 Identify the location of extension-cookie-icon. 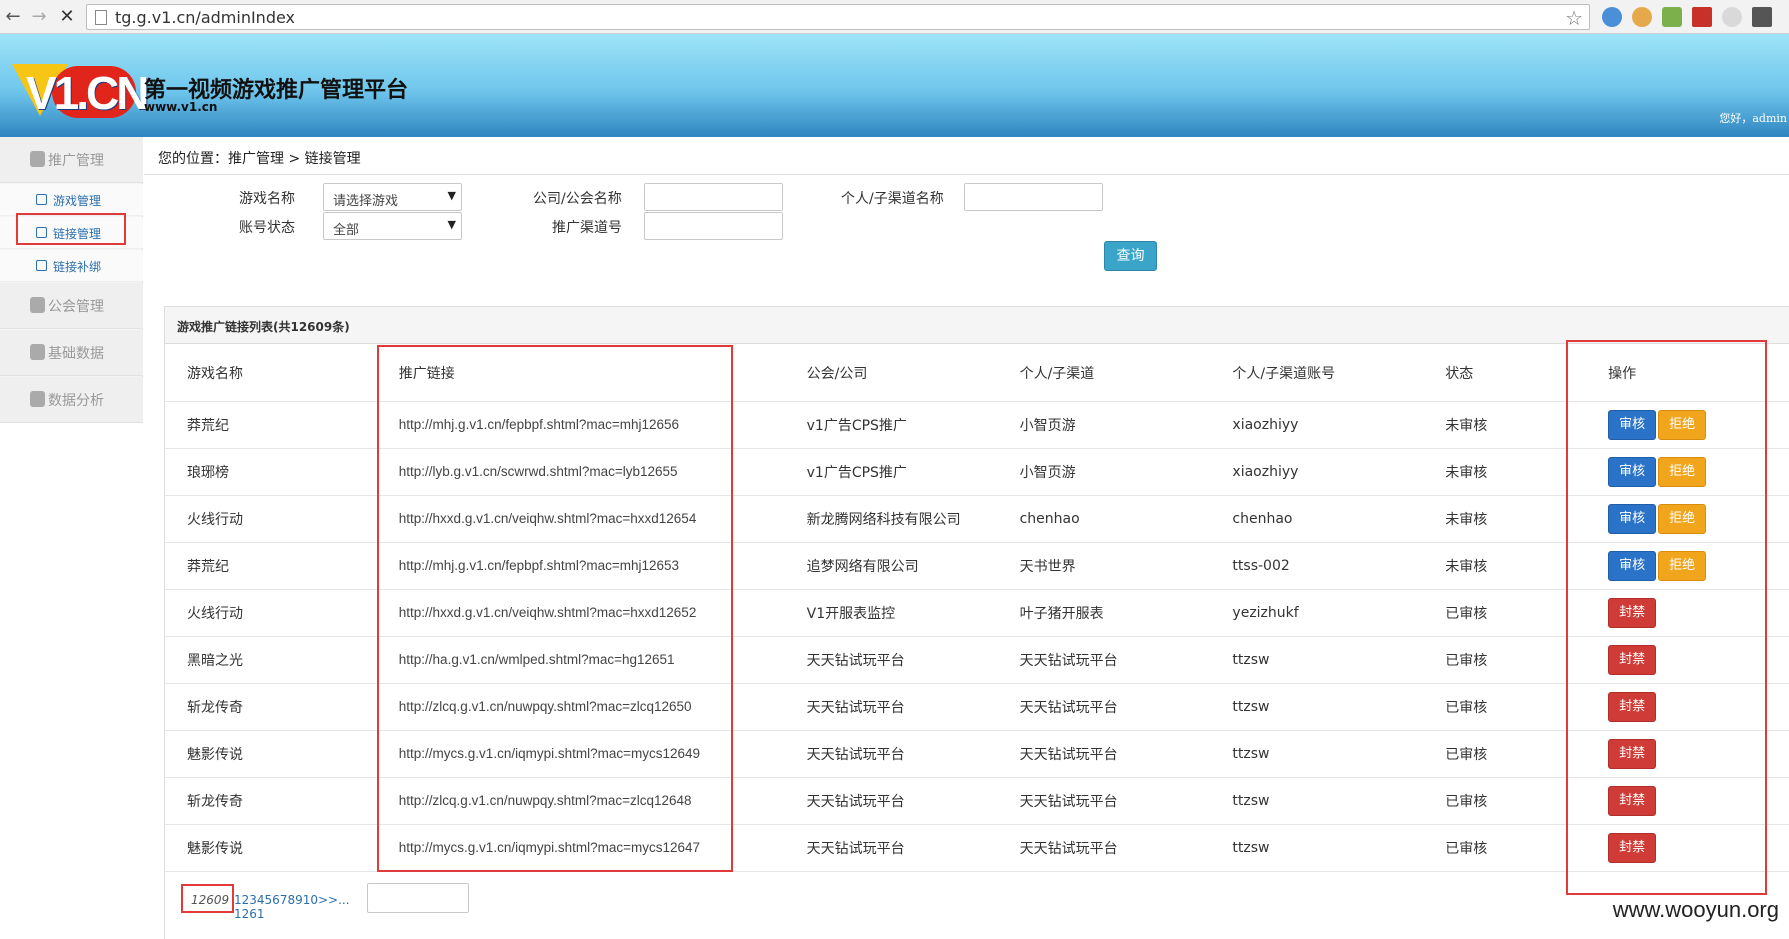
(1642, 17).